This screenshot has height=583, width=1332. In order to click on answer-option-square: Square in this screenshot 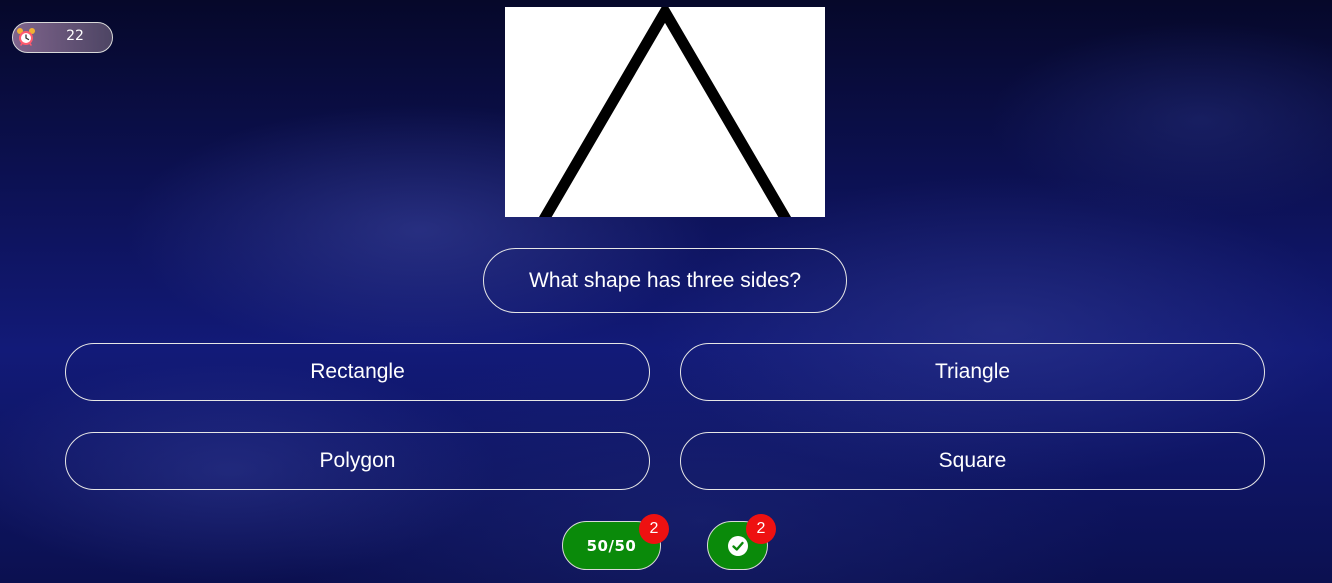, I will do `click(972, 461)`.